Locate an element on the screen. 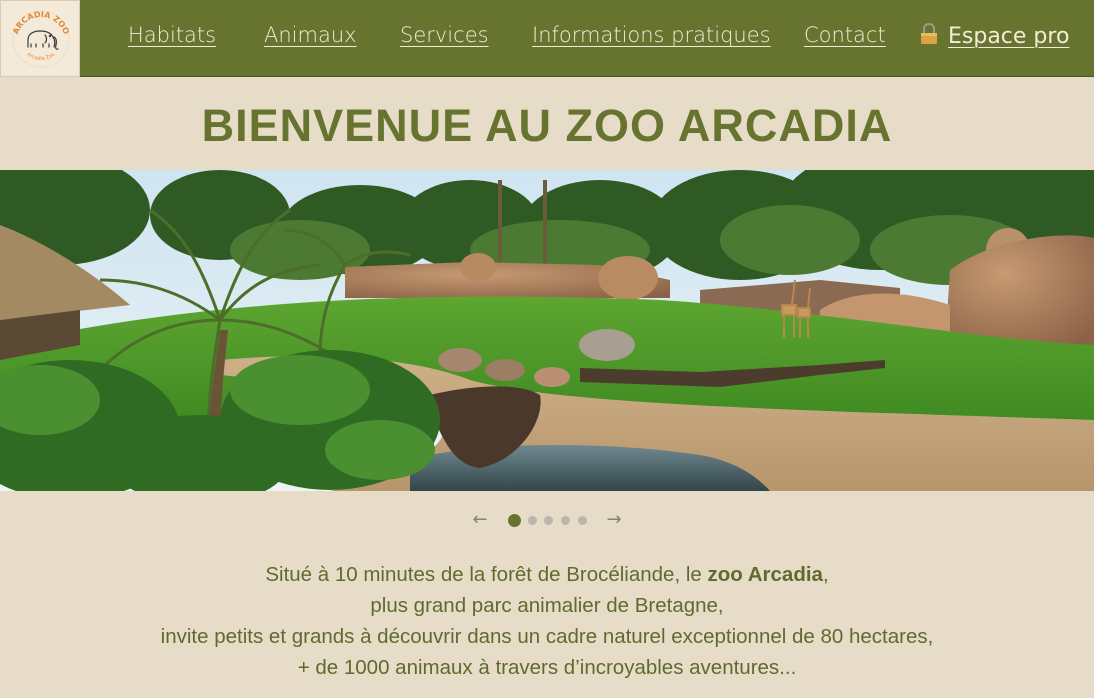 The width and height of the screenshot is (1094, 698). arrow-left-icon: ← is located at coordinates (480, 520).